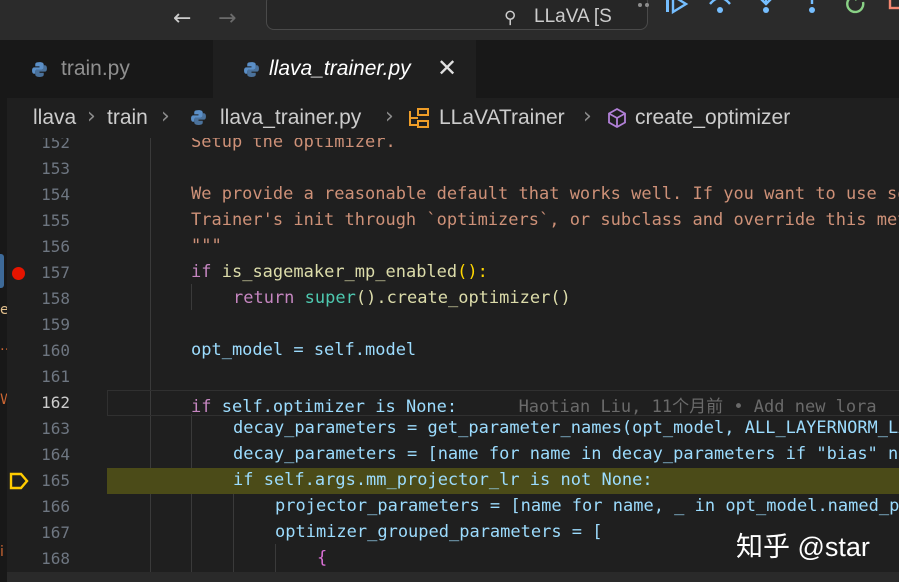 This screenshot has height=582, width=899. Describe the element at coordinates (453, 377) in the screenshot. I see `code-line: 161` at that location.